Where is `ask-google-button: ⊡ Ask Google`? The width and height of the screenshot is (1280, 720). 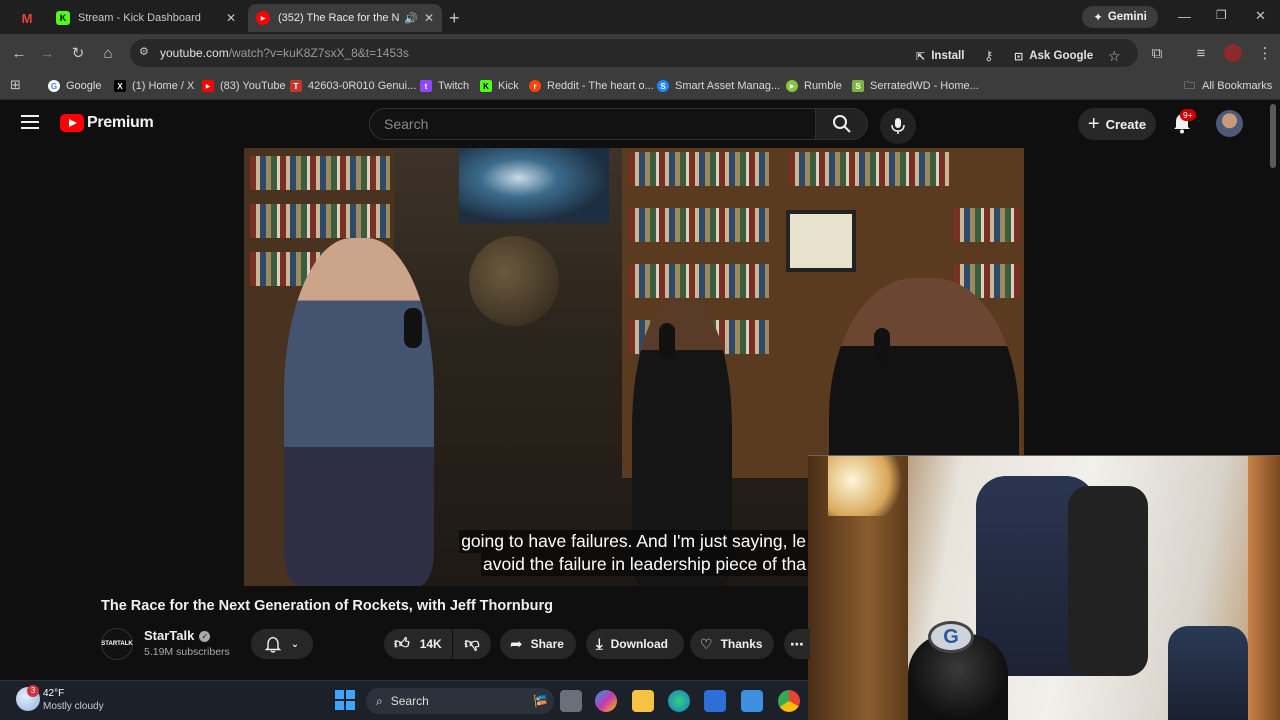
ask-google-button: ⊡ Ask Google is located at coordinates (1053, 56).